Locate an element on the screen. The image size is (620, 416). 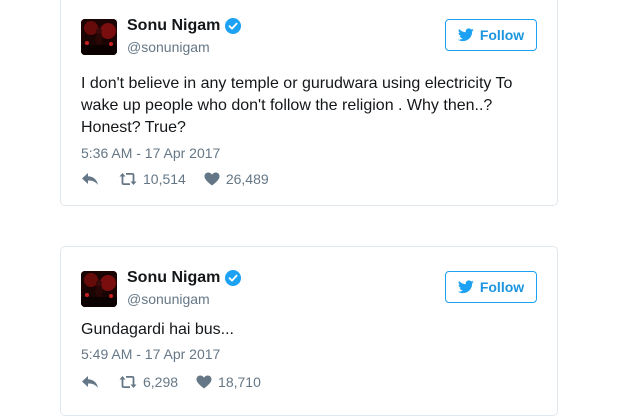
like-count: 18,710 is located at coordinates (239, 382).